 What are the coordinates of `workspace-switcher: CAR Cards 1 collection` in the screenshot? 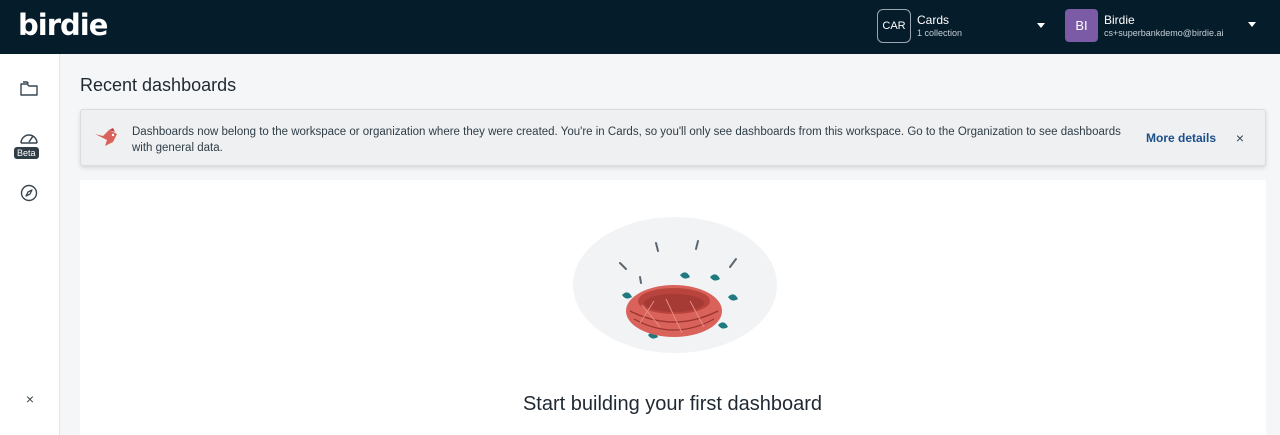 It's located at (919, 26).